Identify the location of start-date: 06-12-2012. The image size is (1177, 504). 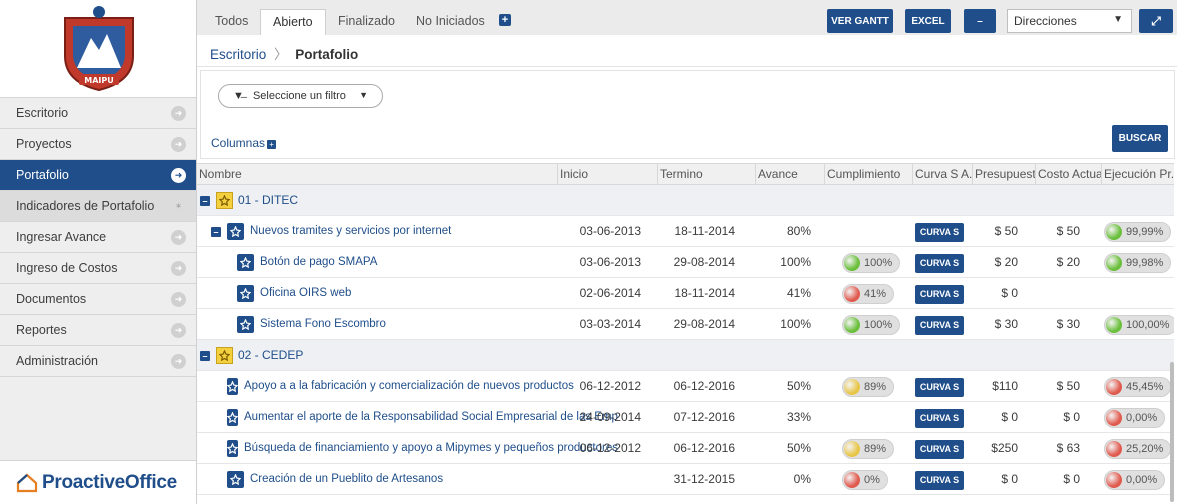
(610, 448).